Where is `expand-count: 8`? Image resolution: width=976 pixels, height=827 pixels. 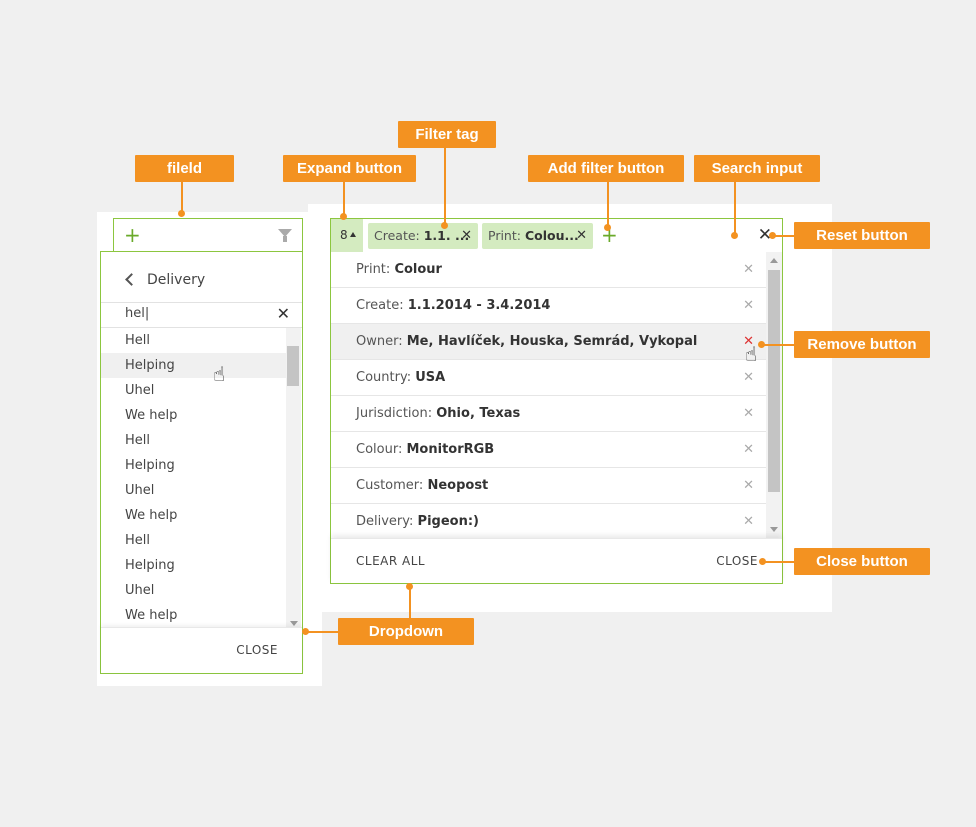 expand-count: 8 is located at coordinates (344, 235).